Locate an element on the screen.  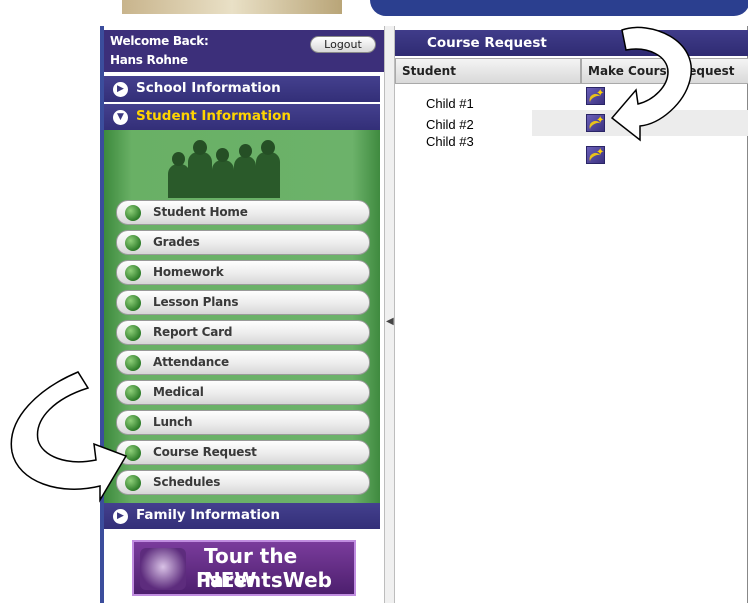
pane-splitter: ◀ is located at coordinates (389, 314).